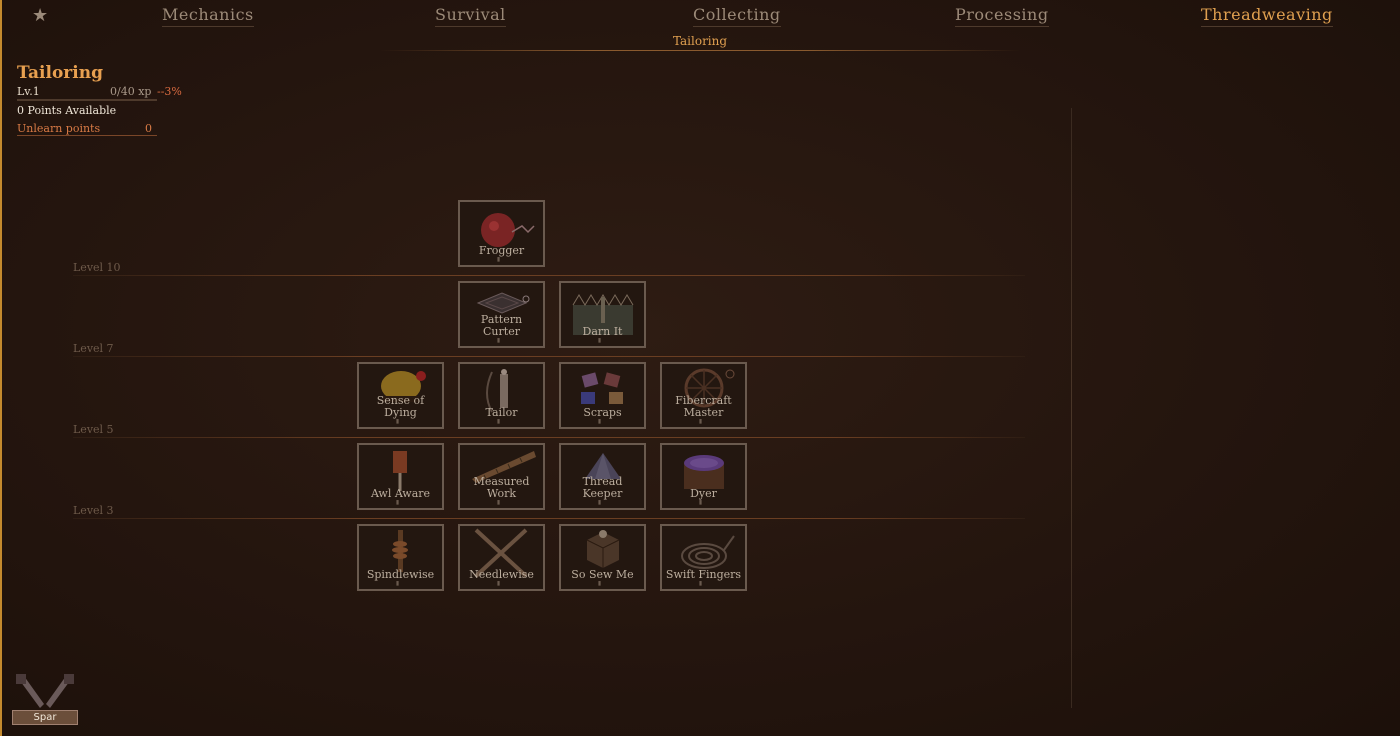 This screenshot has height=736, width=1400. Describe the element at coordinates (700, 50) in the screenshot. I see `subtab-underline` at that location.